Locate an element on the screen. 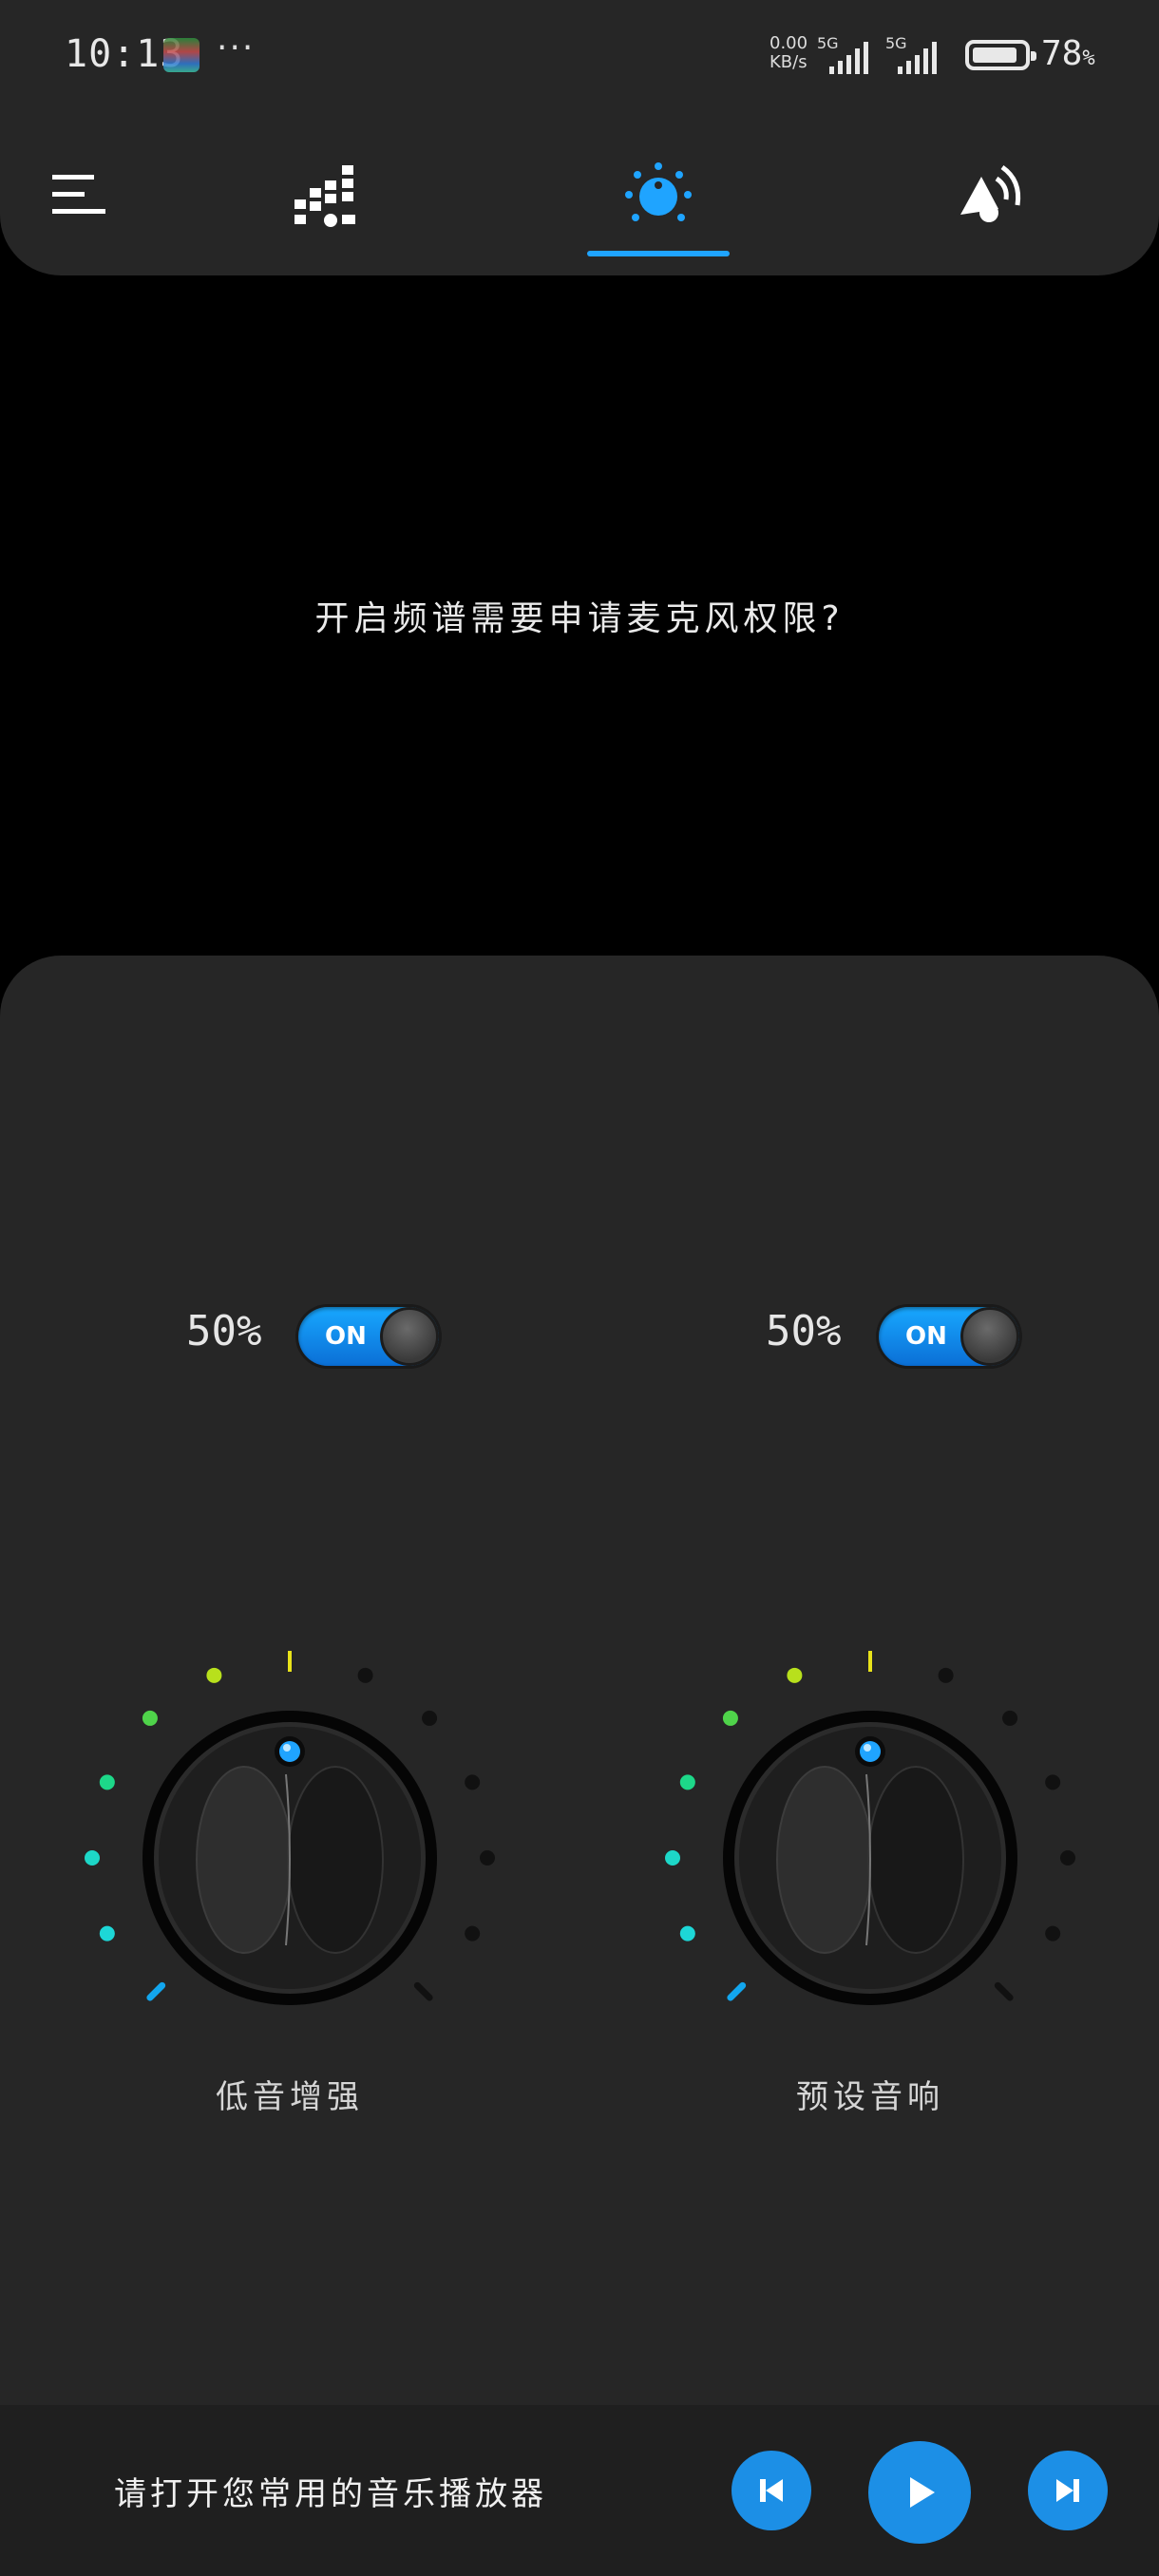 This screenshot has width=1159, height=2576. menu-button is located at coordinates (79, 194).